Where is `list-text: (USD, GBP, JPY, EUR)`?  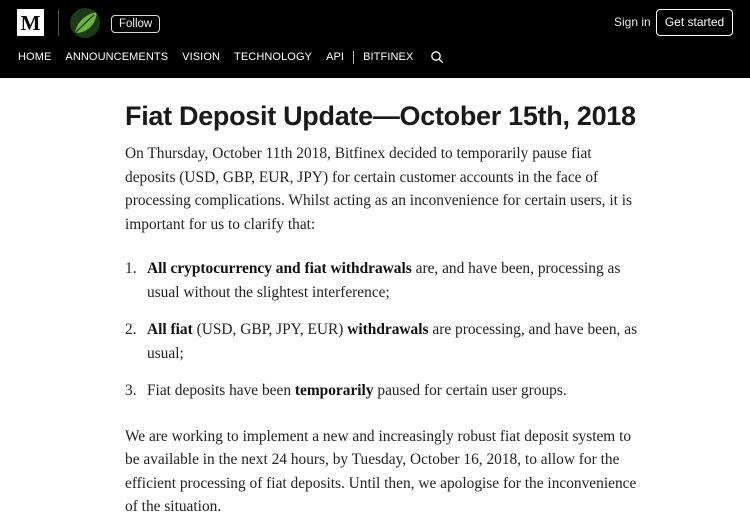
list-text: (USD, GBP, JPY, EUR) is located at coordinates (270, 329).